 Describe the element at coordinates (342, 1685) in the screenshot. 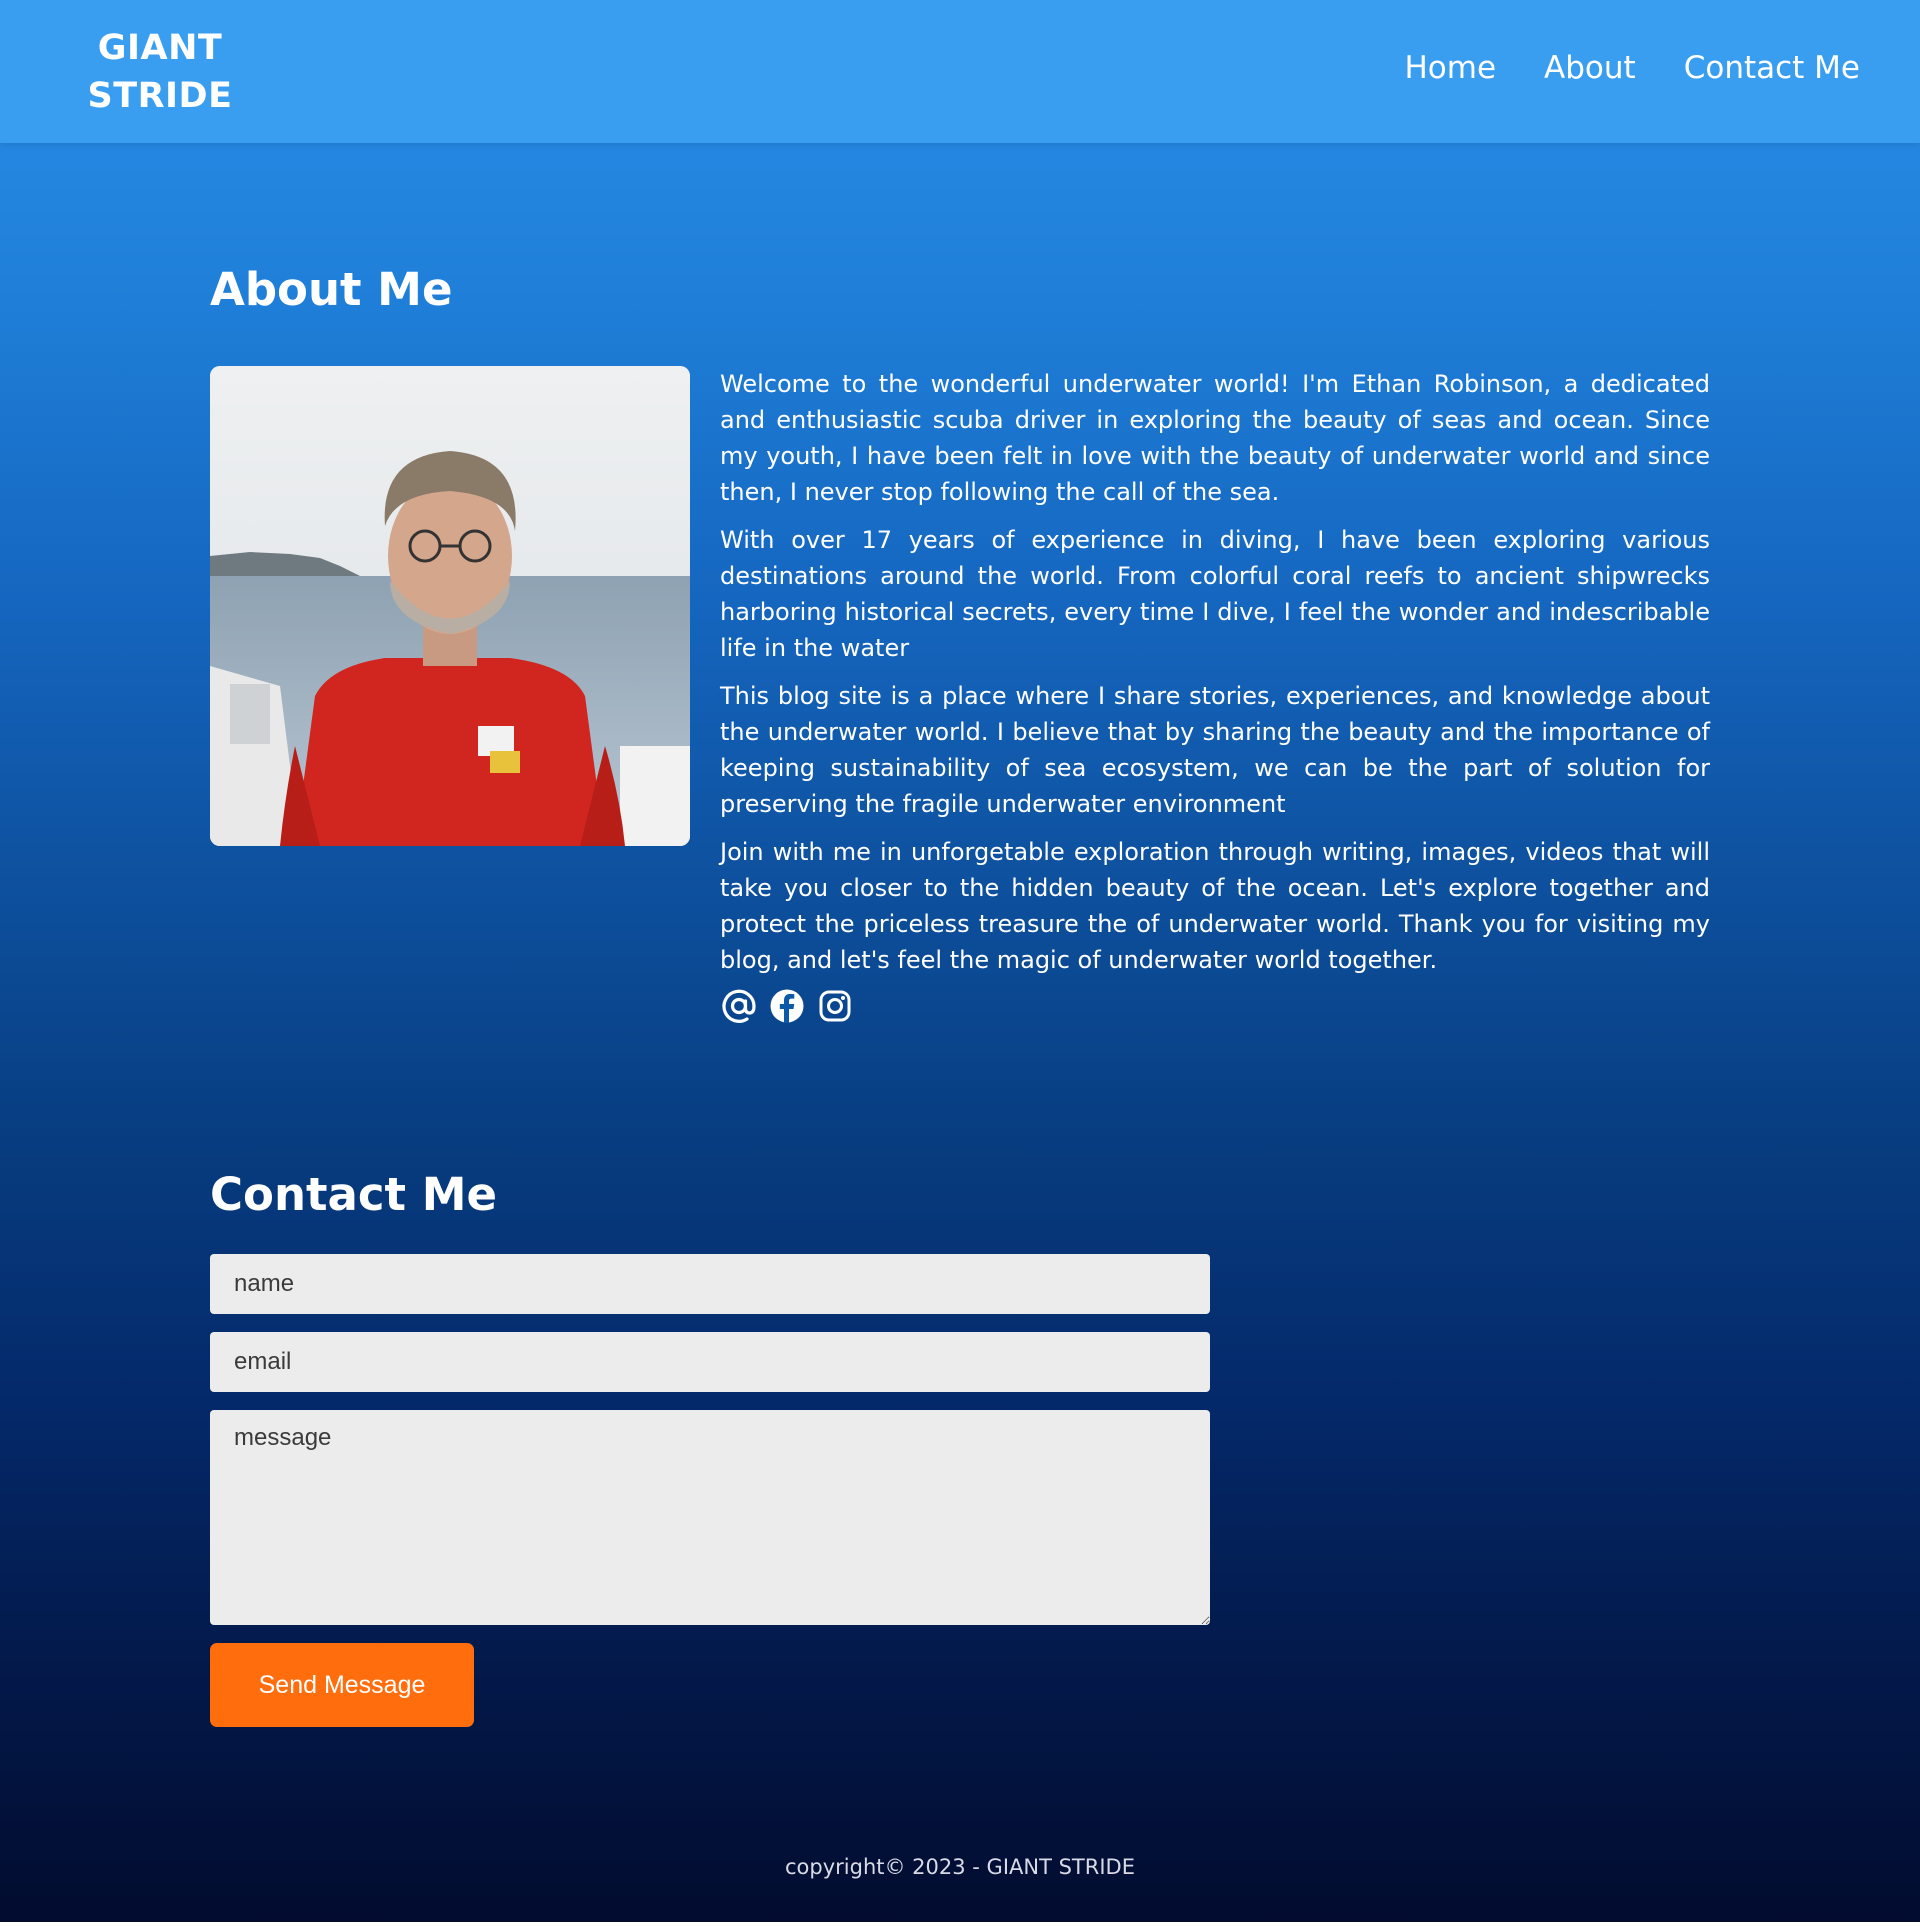

I see `send-message-button: Send Message` at that location.